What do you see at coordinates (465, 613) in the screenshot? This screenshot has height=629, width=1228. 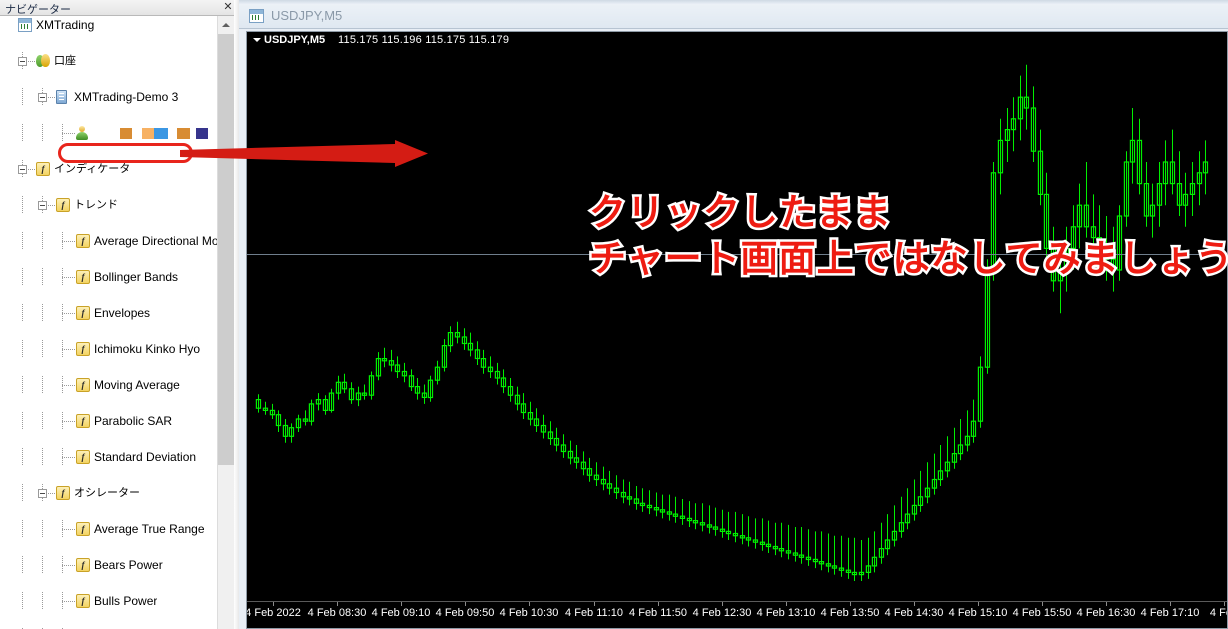 I see `time-axis-label: 4 Feb 09:50` at bounding box center [465, 613].